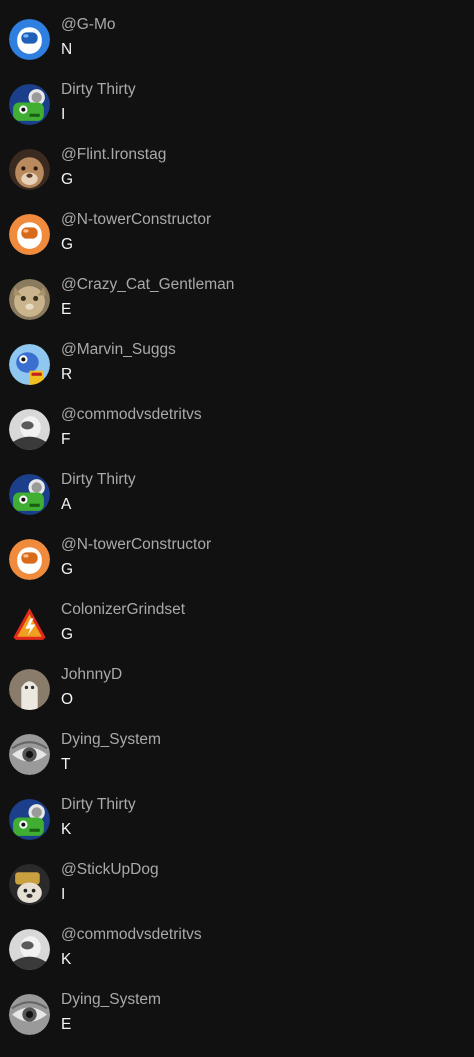 This screenshot has width=474, height=1057. Describe the element at coordinates (66, 764) in the screenshot. I see `message-text: T` at that location.